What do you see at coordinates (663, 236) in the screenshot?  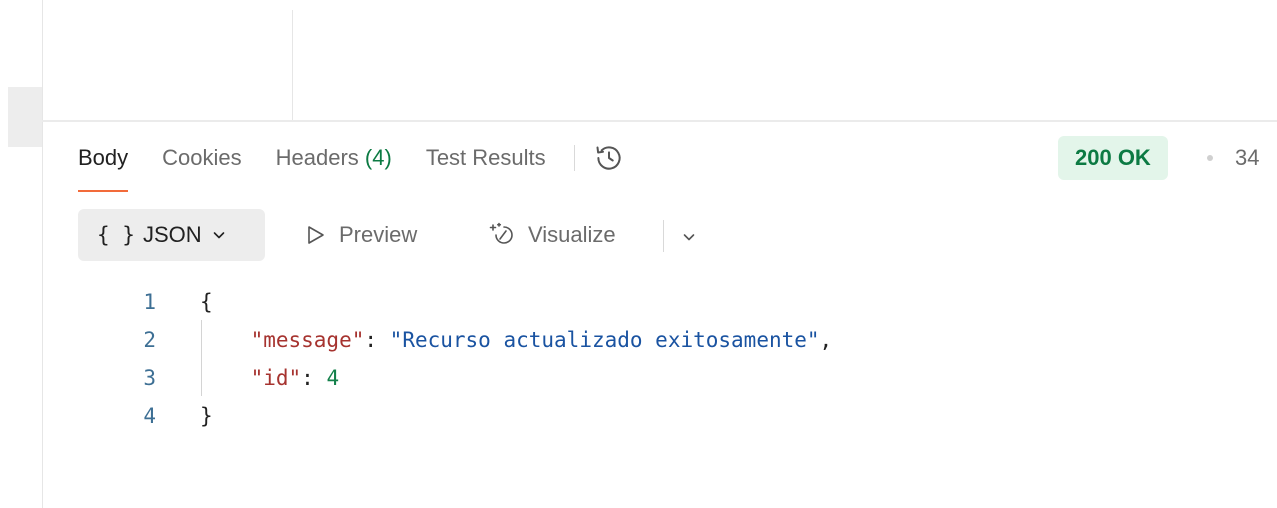 I see `toolbar-separator` at bounding box center [663, 236].